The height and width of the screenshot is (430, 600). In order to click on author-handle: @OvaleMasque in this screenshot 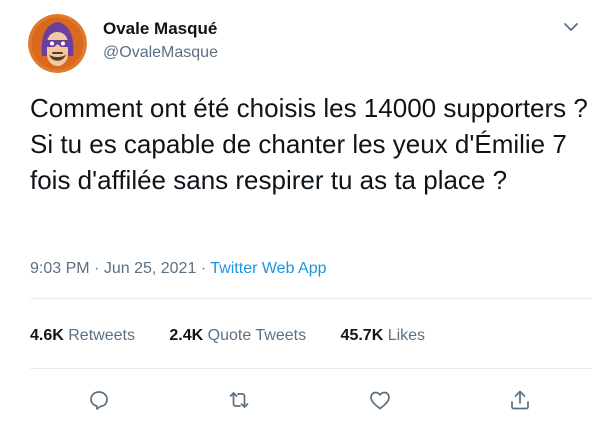, I will do `click(160, 53)`.